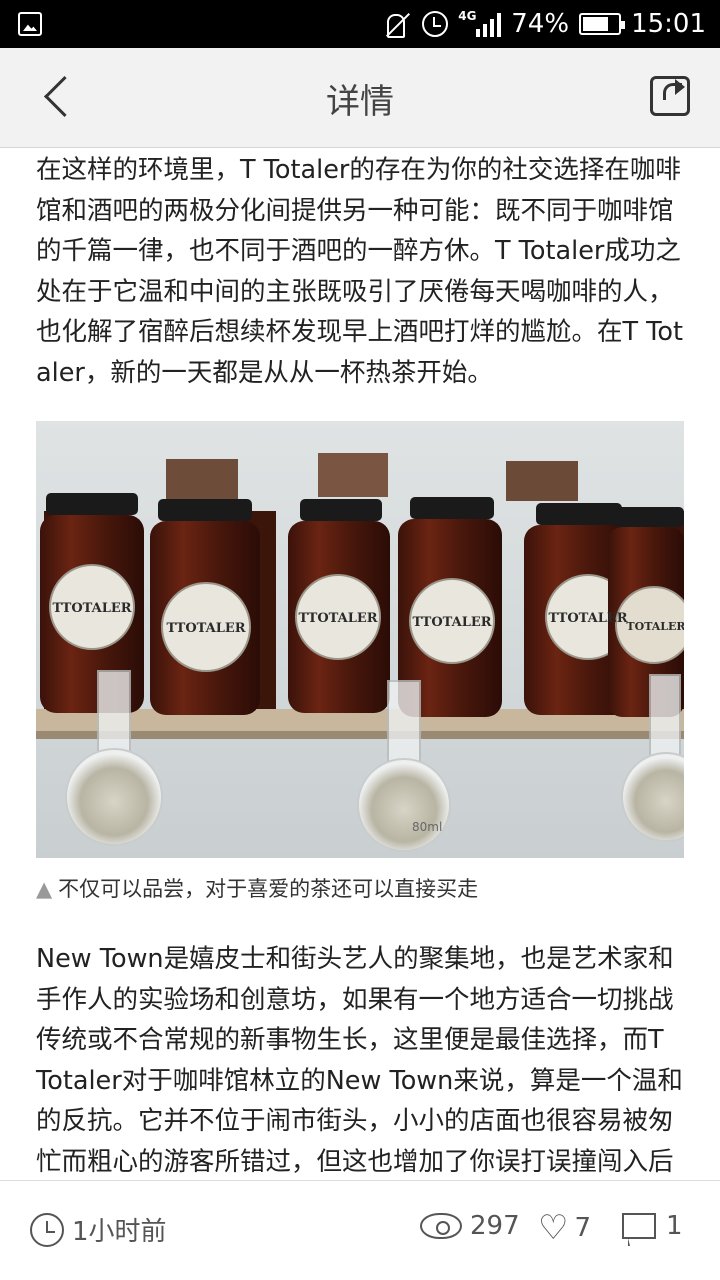 The image size is (720, 1280). What do you see at coordinates (427, 827) in the screenshot?
I see `flask-label: 80ml` at bounding box center [427, 827].